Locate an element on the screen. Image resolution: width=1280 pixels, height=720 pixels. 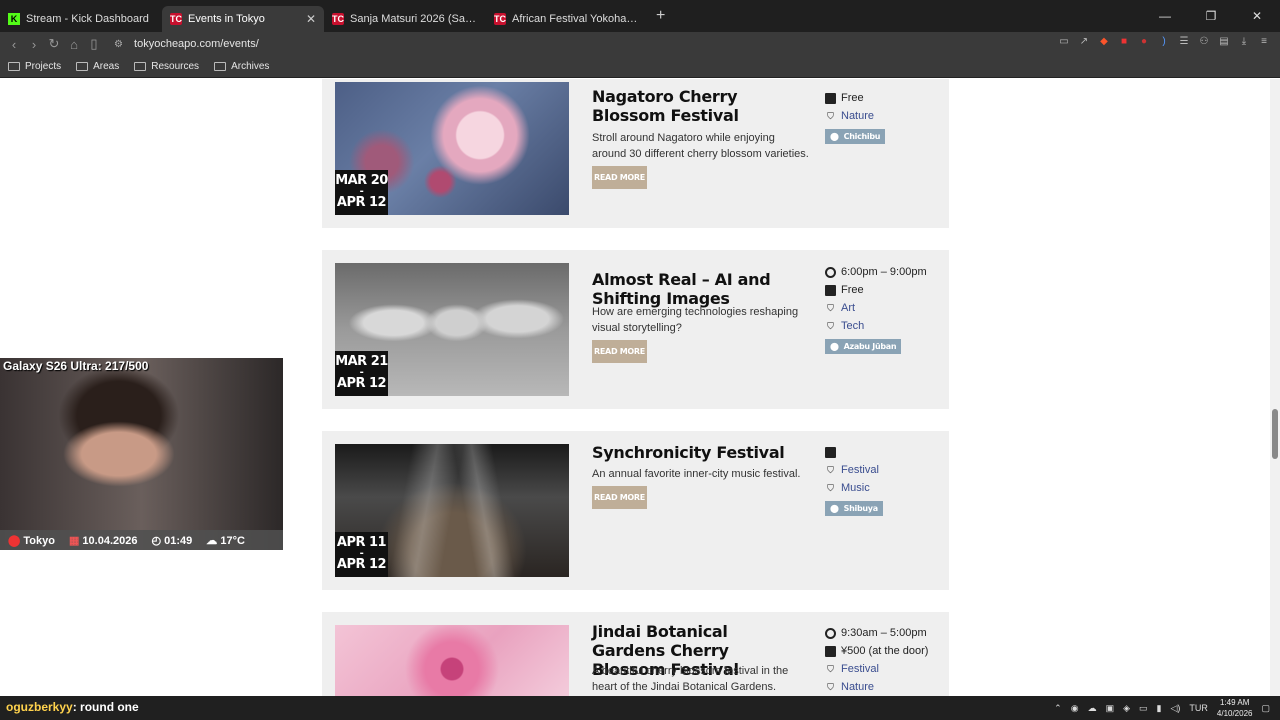
extension-icon: ) is located at coordinates (1164, 43).